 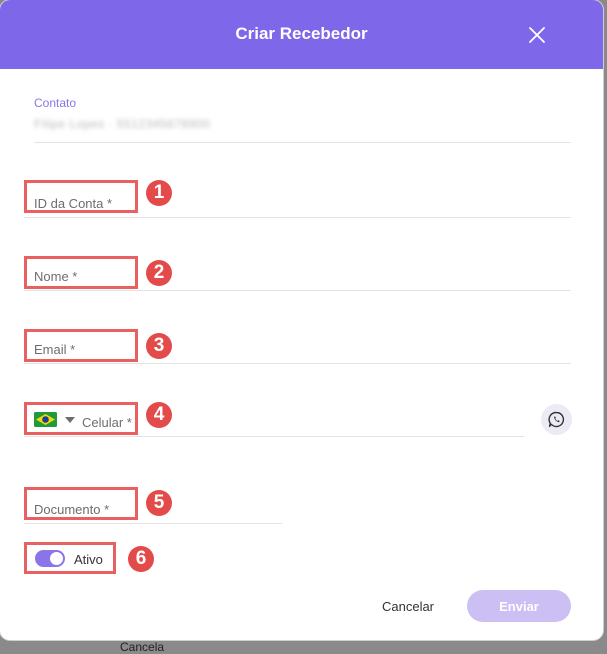 I want to click on whatsapp-button, so click(x=556, y=419).